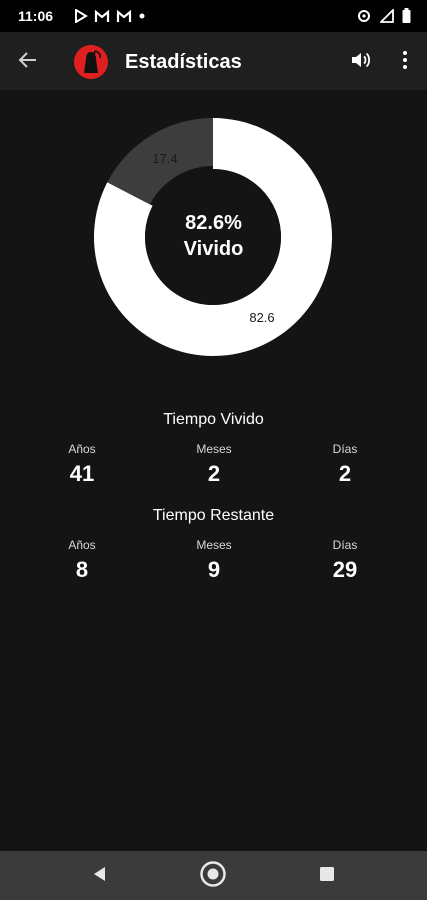 This screenshot has width=427, height=900. What do you see at coordinates (81, 16) in the screenshot?
I see `play-store-icon` at bounding box center [81, 16].